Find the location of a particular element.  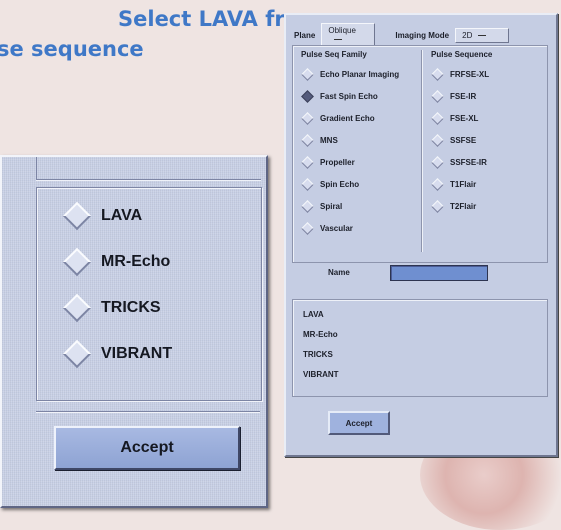

sequence-radio-t1flair: T1Flair is located at coordinates (453, 184).